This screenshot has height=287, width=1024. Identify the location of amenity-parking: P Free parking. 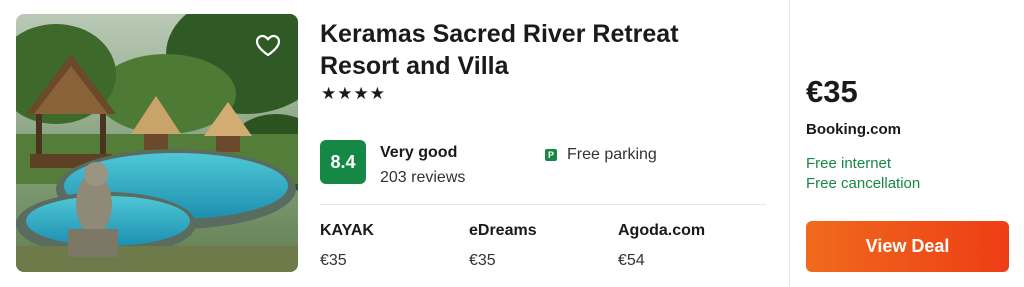
(601, 155).